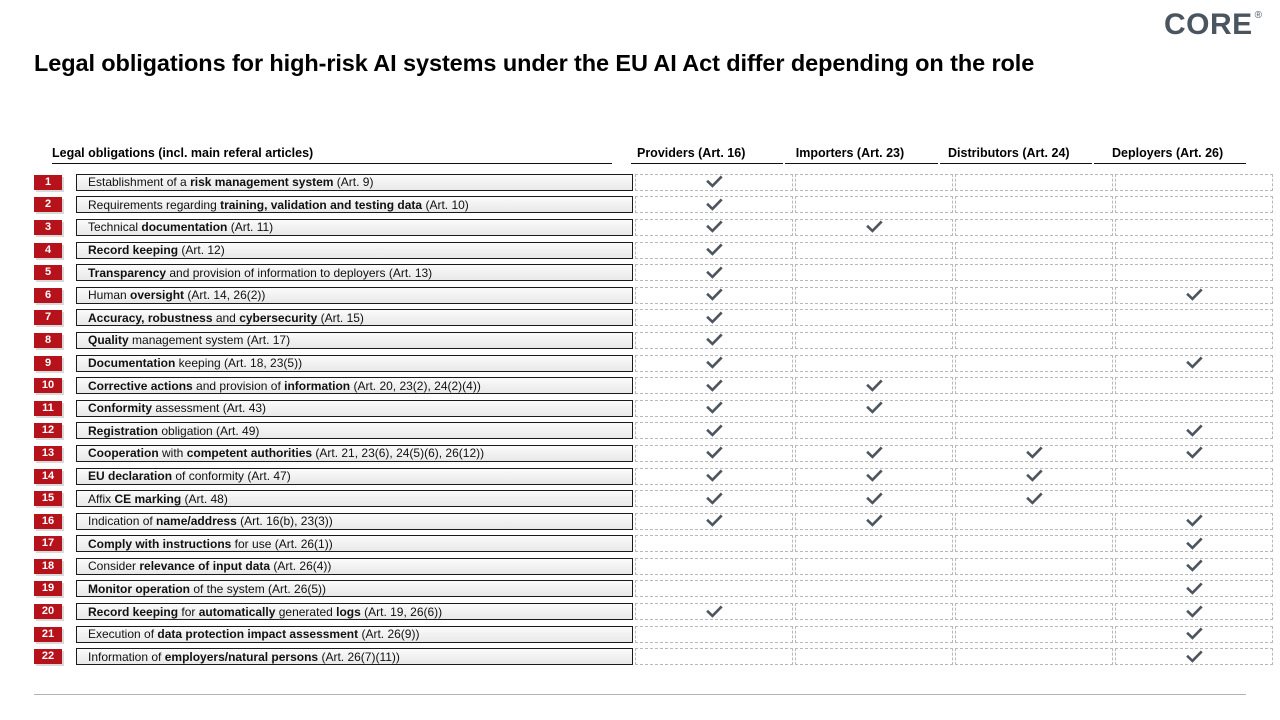 The height and width of the screenshot is (720, 1280). Describe the element at coordinates (48, 273) in the screenshot. I see `row-number-badge: 5` at that location.